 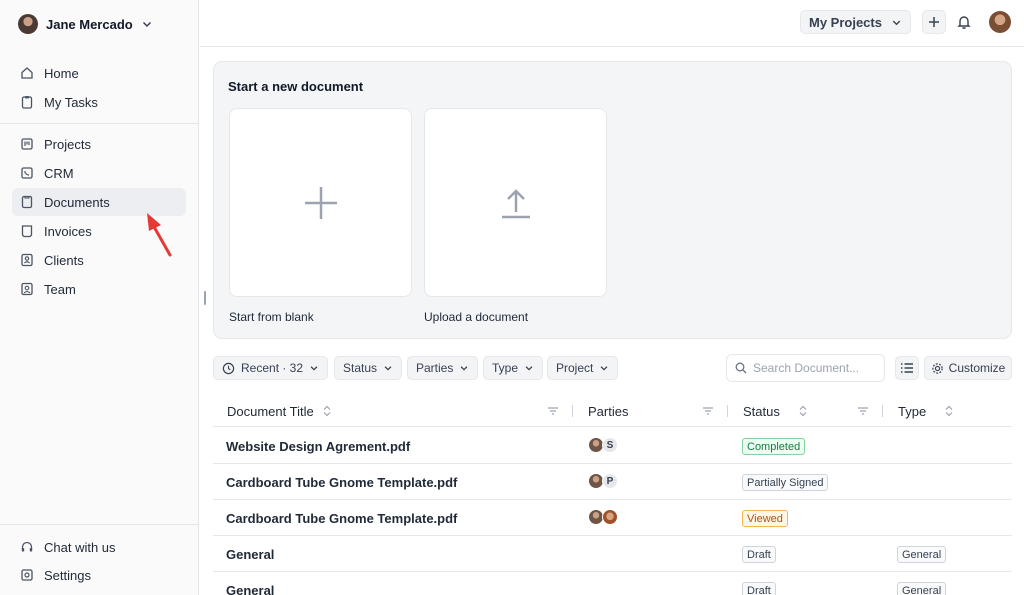 What do you see at coordinates (279, 411) in the screenshot?
I see `column-header-title: Document Title` at bounding box center [279, 411].